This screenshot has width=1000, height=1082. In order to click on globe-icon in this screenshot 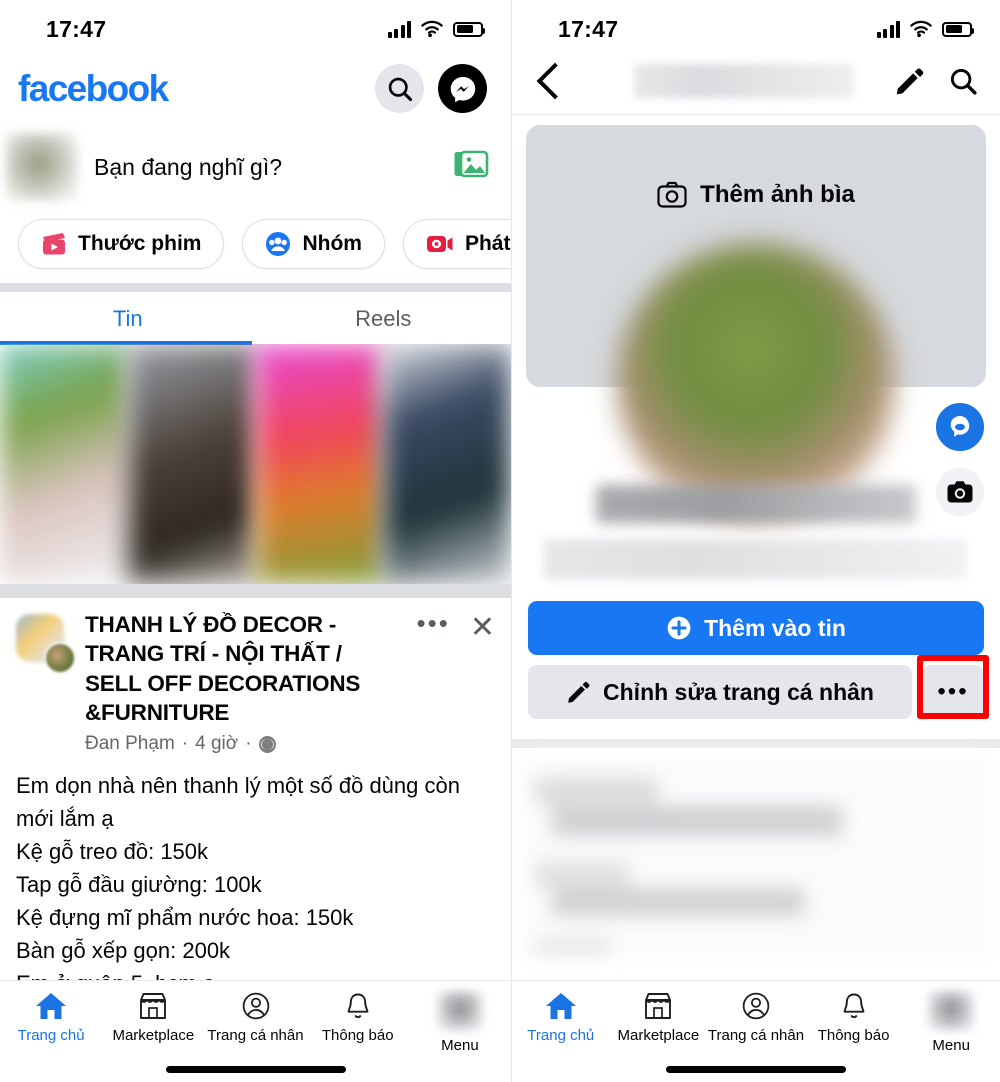, I will do `click(267, 744)`.